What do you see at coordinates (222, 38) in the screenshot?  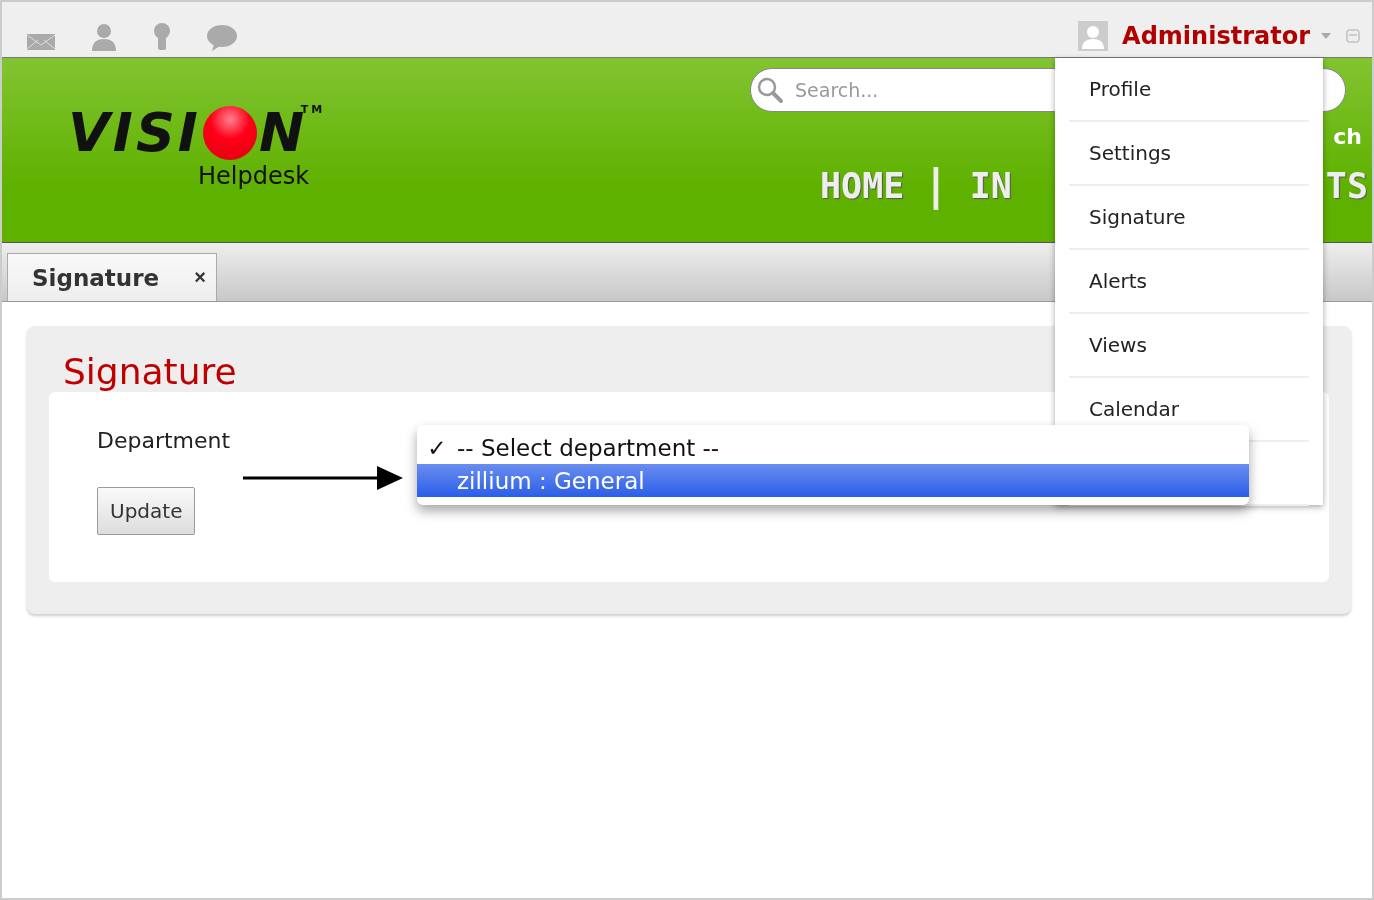 I see `speech-bubble-icon` at bounding box center [222, 38].